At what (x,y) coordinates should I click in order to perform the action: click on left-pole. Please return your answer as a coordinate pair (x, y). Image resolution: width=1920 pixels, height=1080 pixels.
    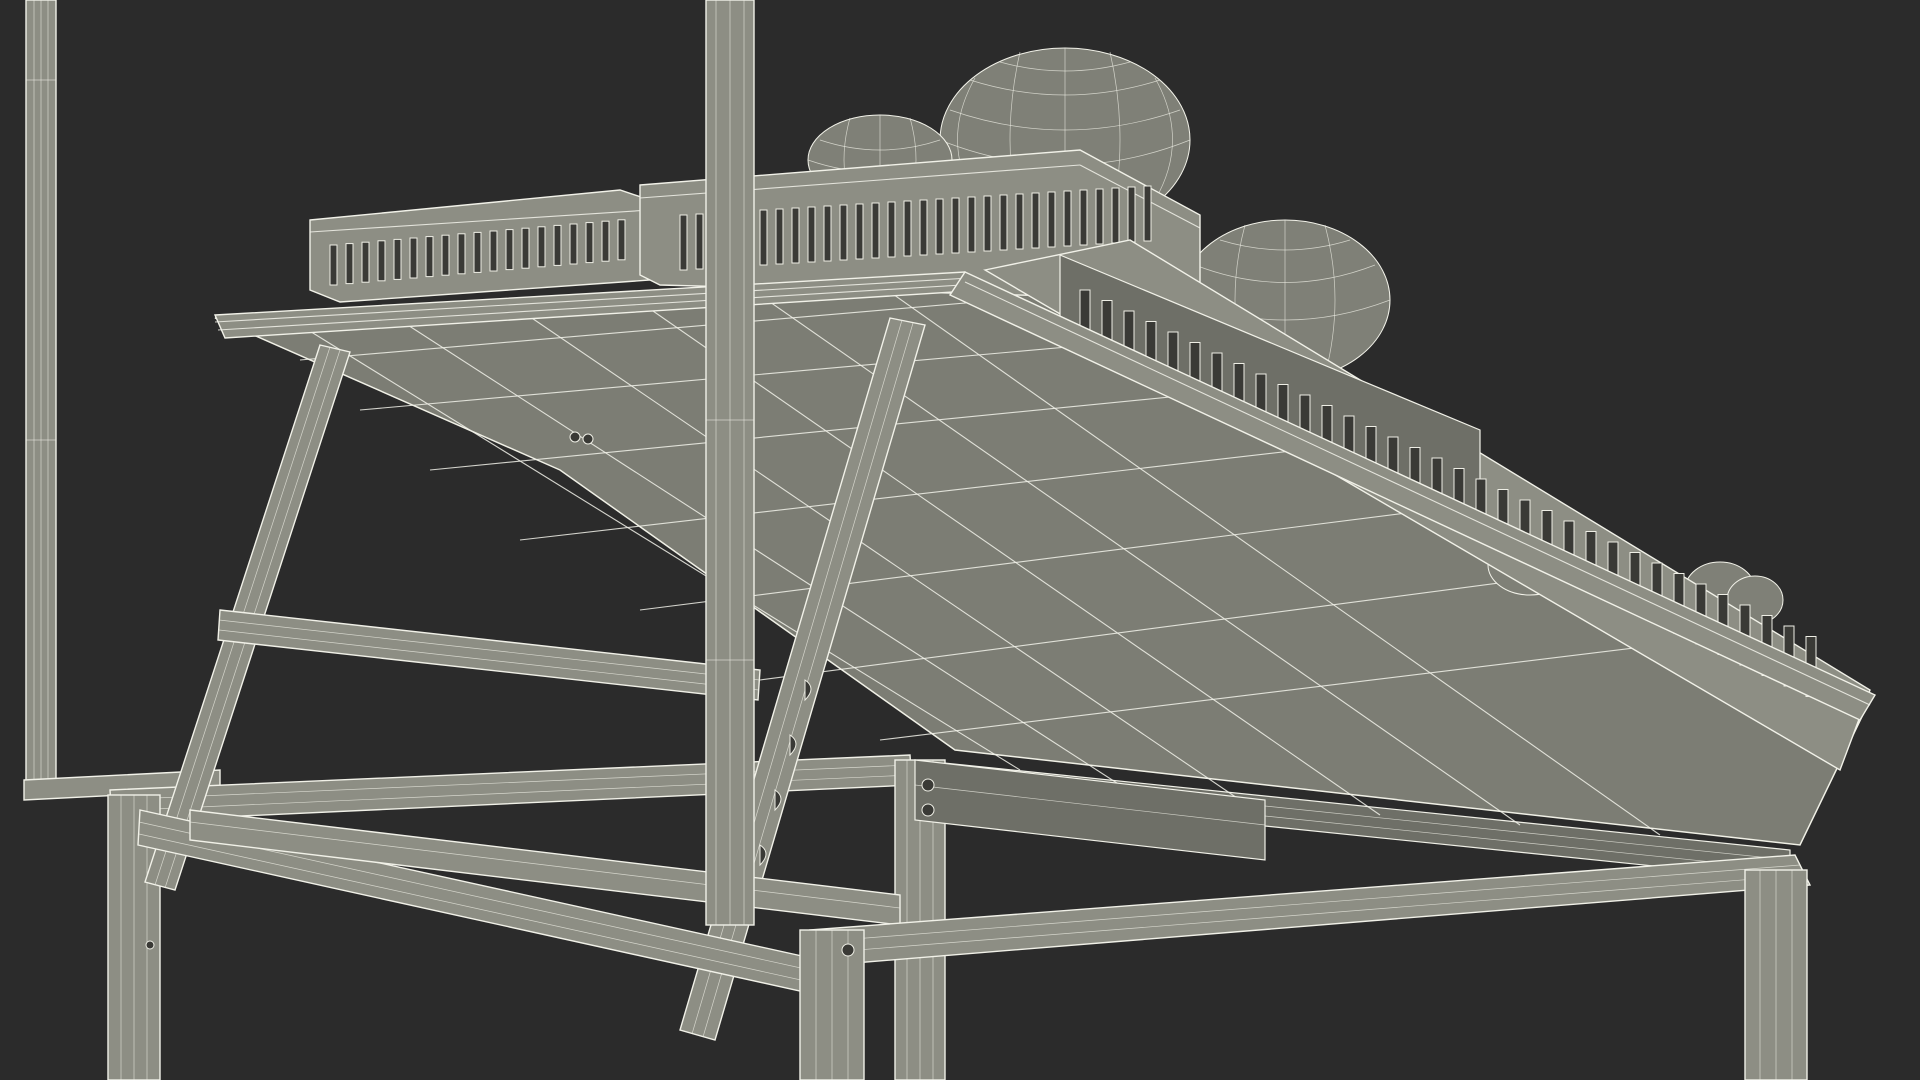
    Looking at the image, I should click on (122, 400).